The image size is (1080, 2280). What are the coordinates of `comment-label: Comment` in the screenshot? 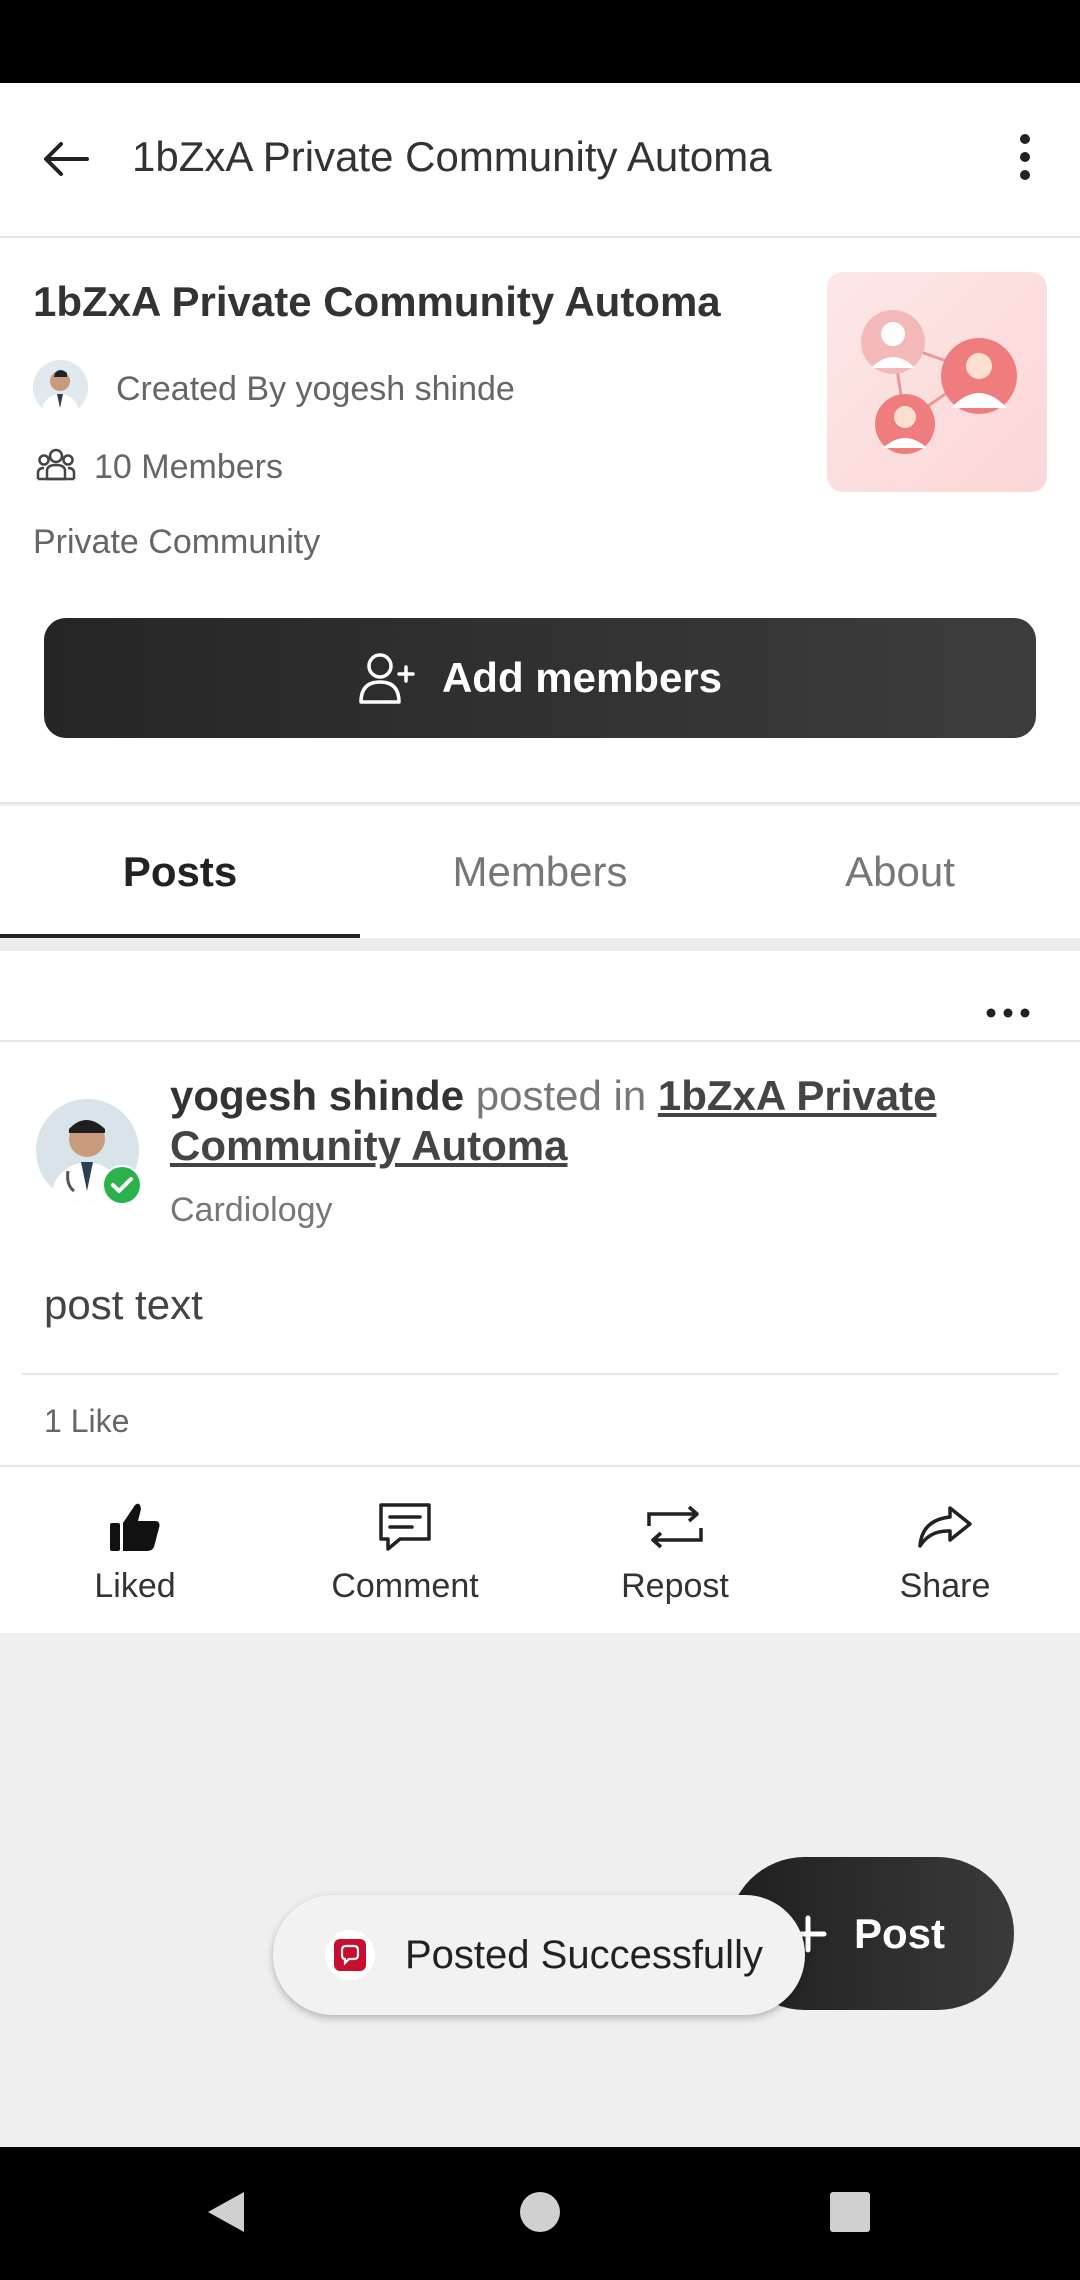 It's located at (405, 1586).